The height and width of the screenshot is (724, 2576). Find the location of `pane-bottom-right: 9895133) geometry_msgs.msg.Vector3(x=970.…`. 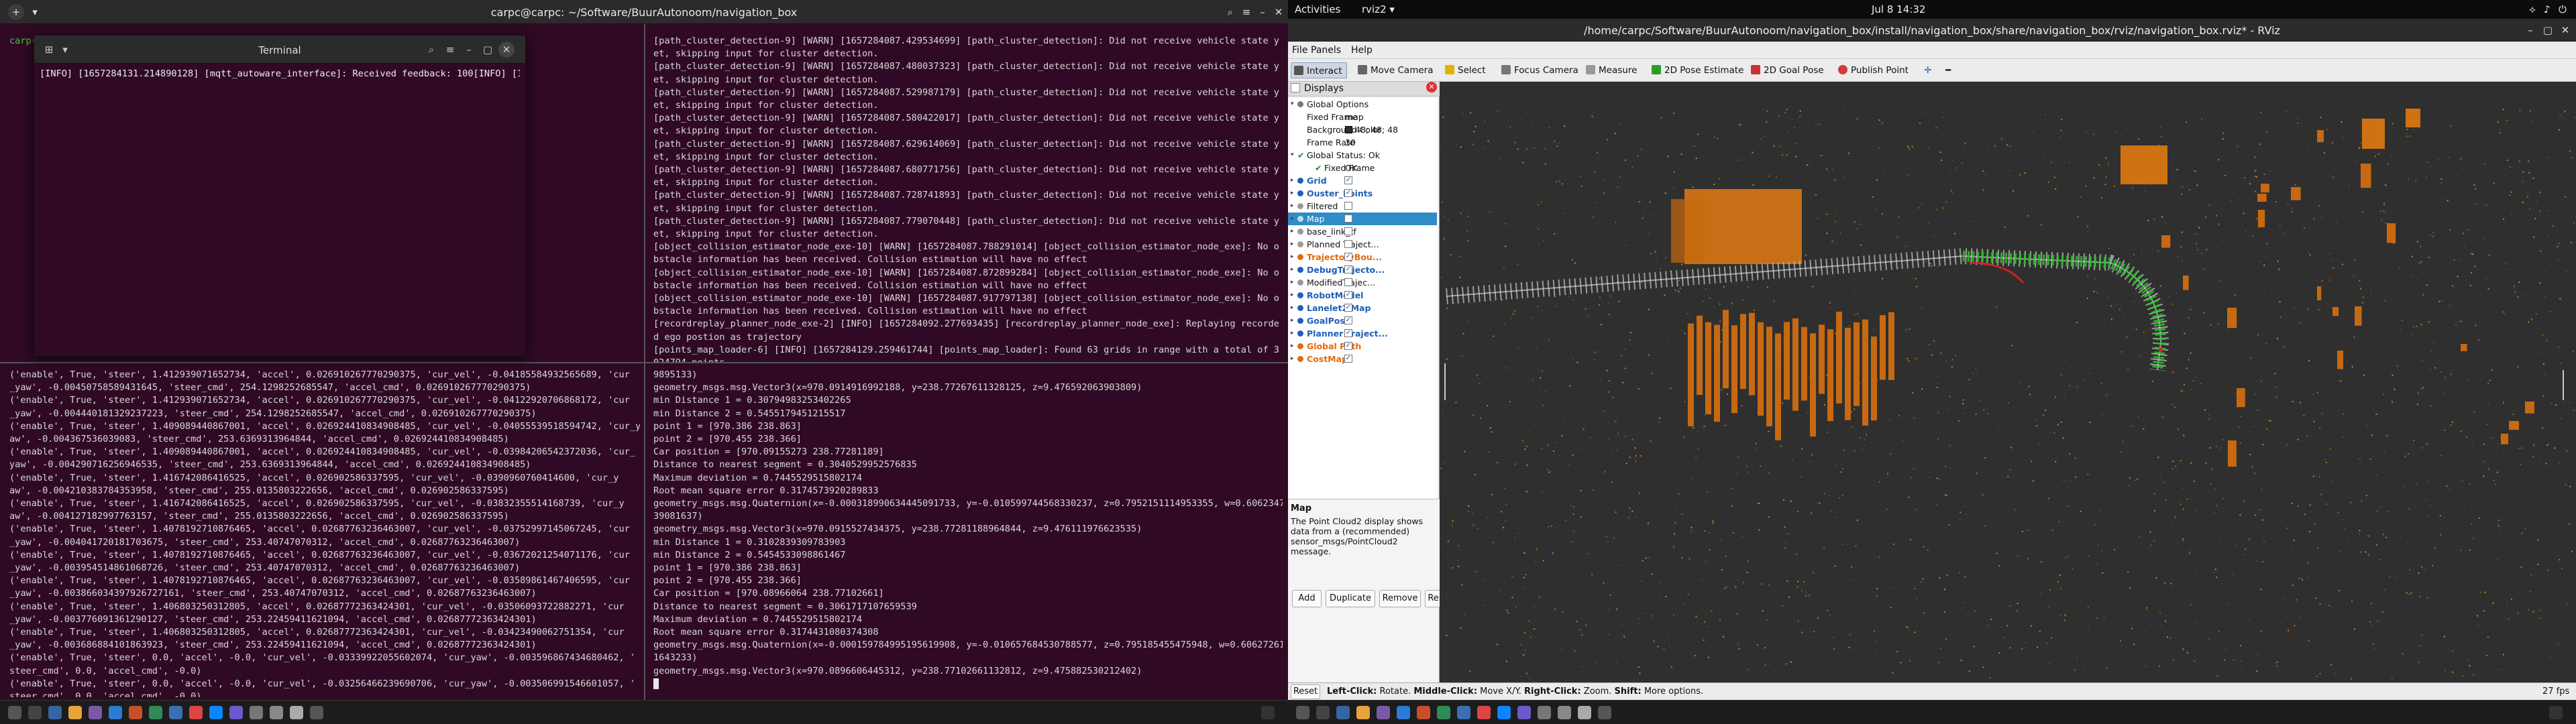

pane-bottom-right: 9895133) geometry_msgs.msg.Vector3(x=970.… is located at coordinates (968, 533).